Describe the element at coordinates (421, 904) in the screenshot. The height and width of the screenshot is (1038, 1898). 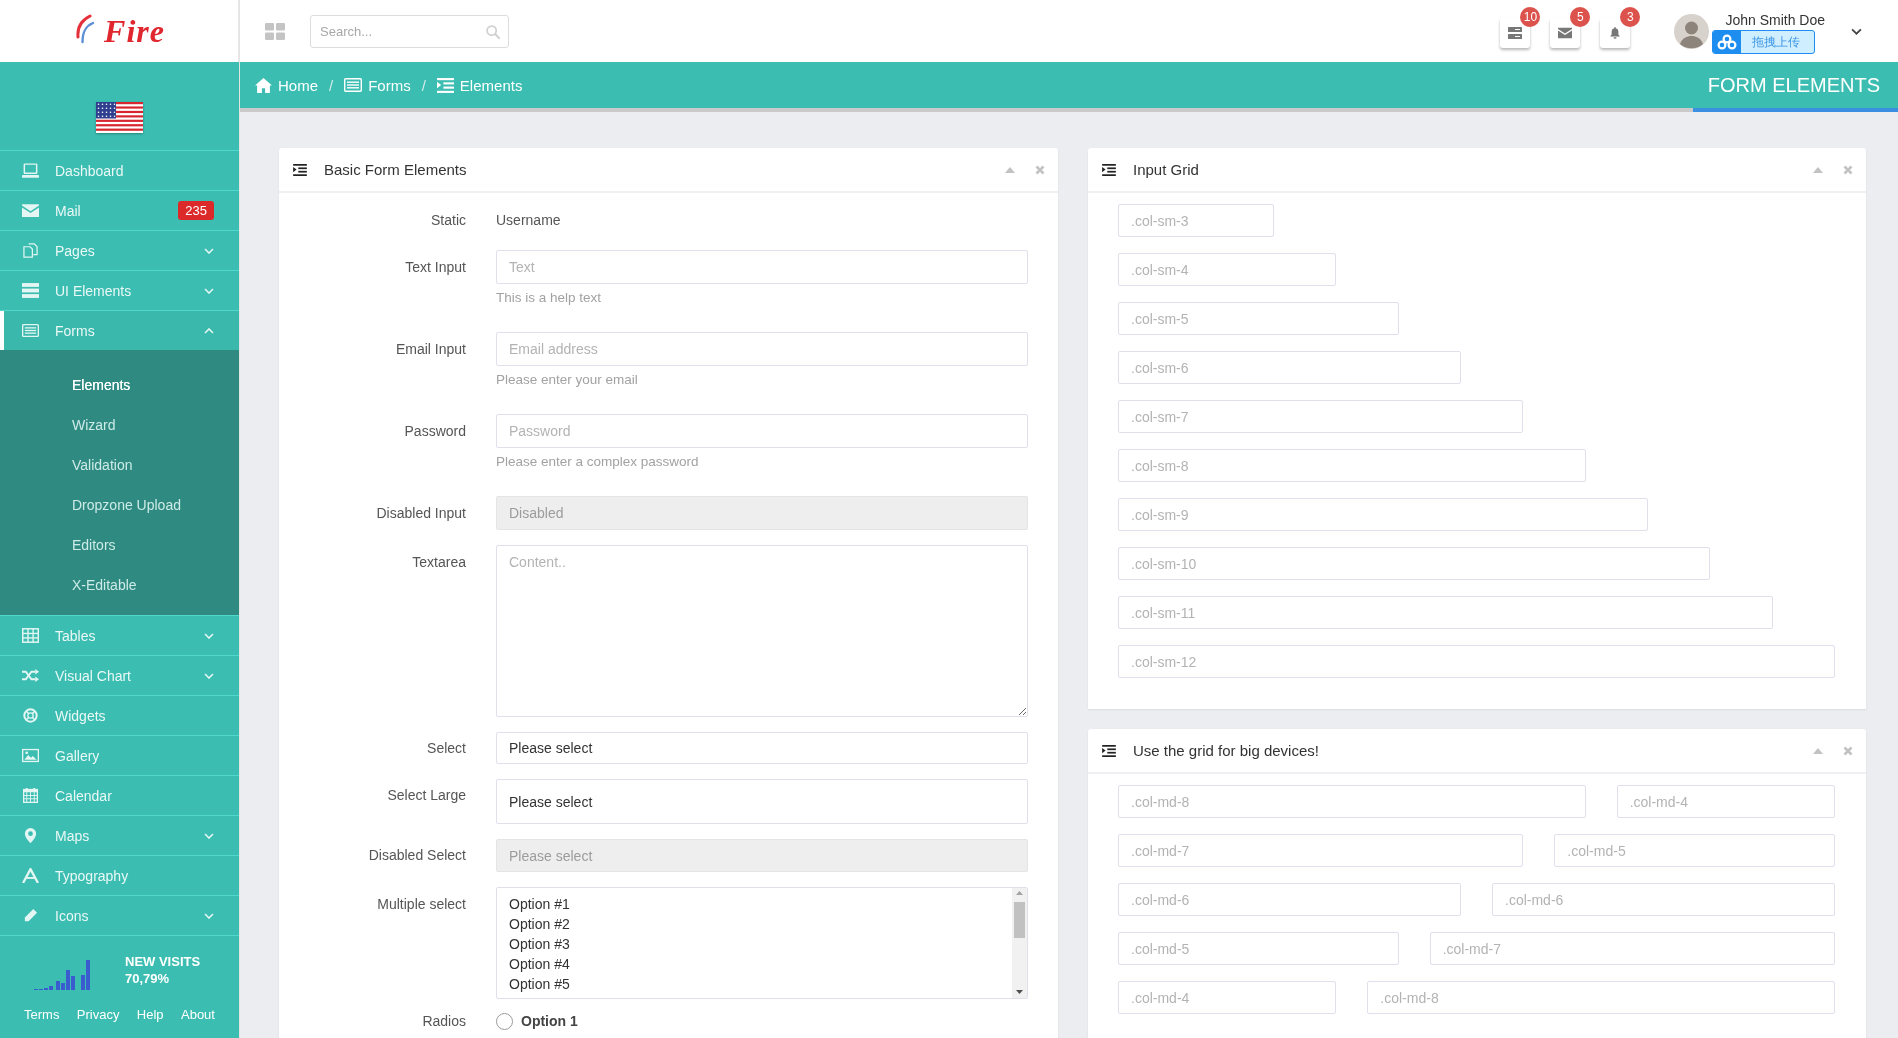
I see `field-label: Multiple select` at that location.